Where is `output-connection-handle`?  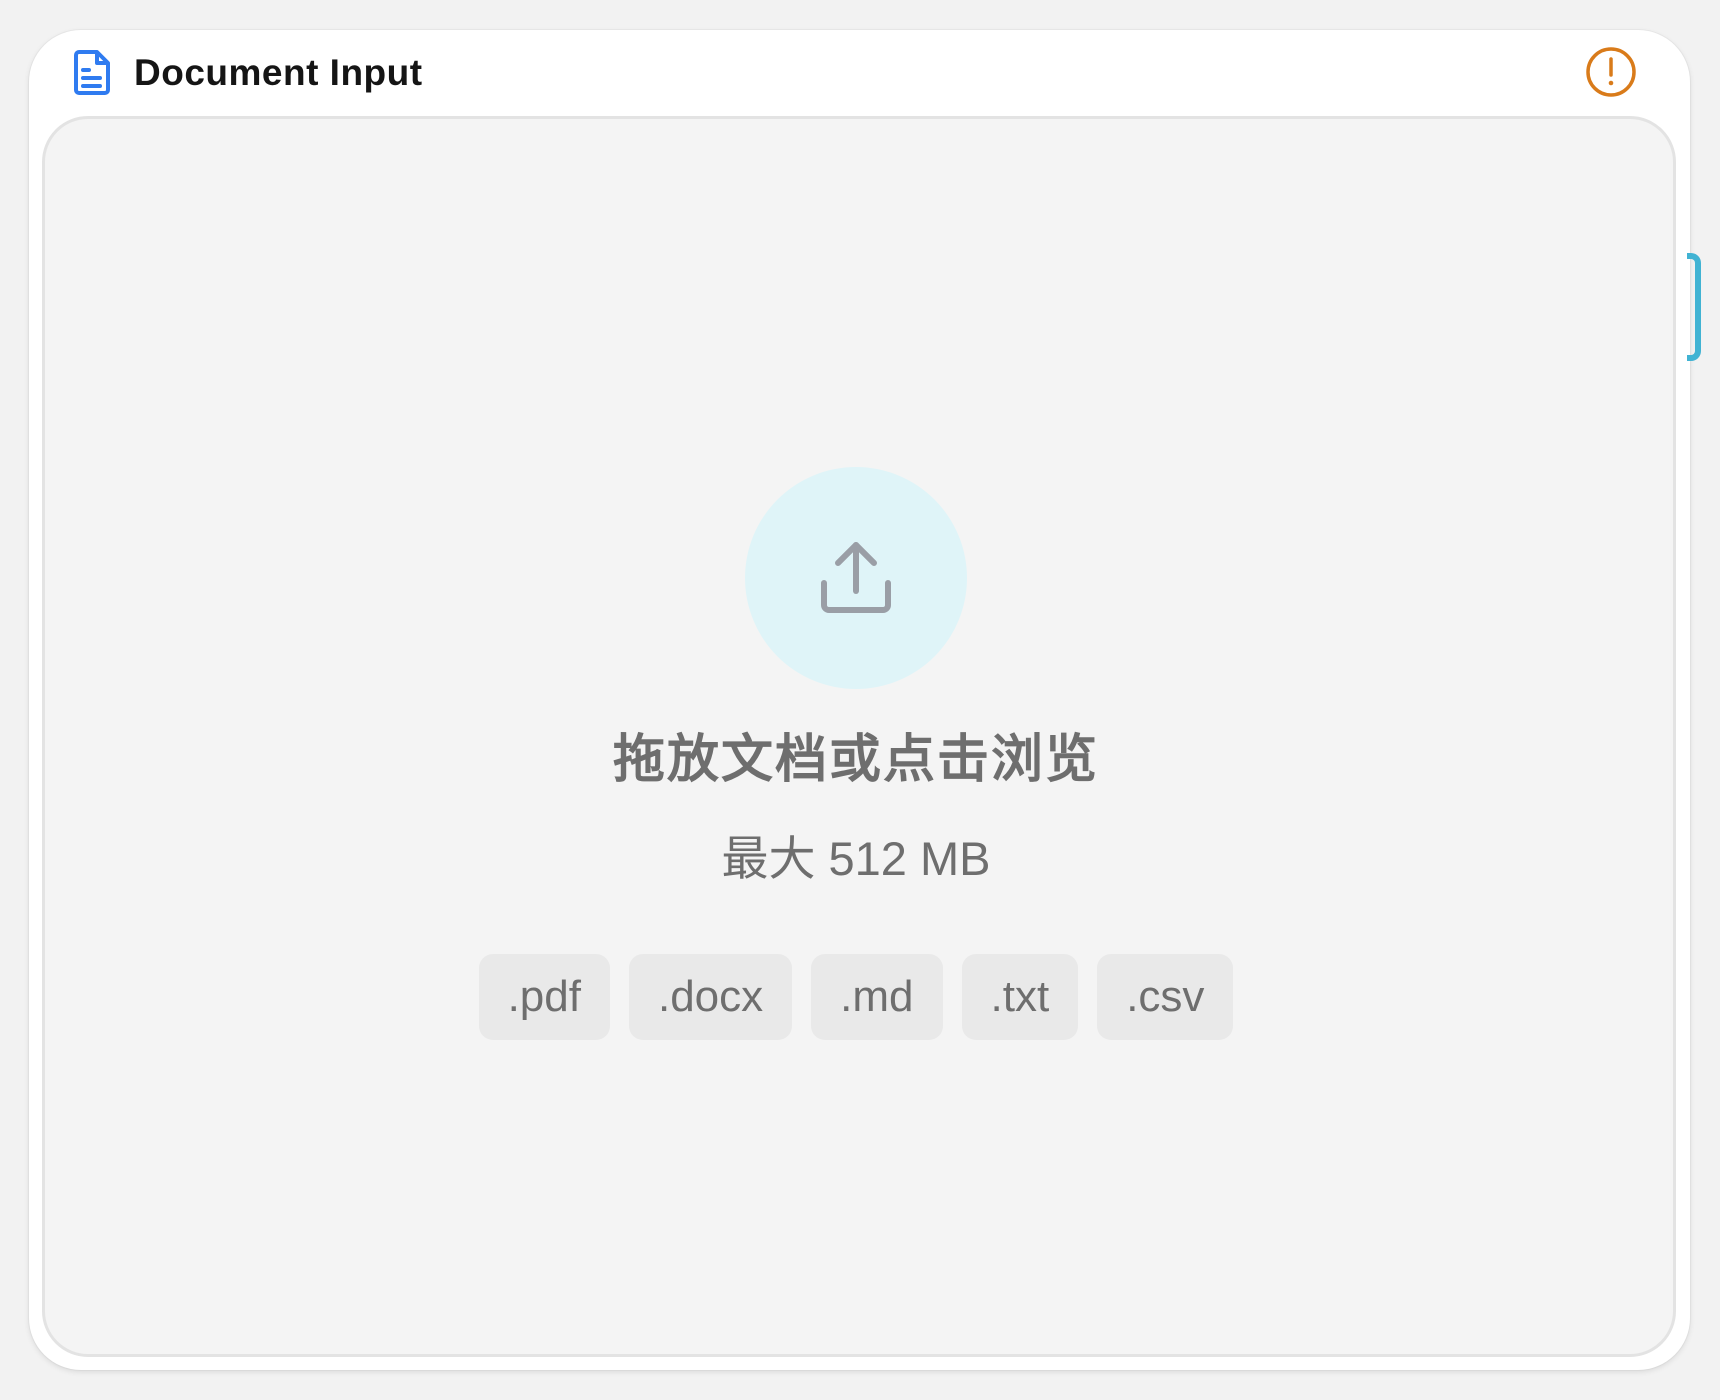
output-connection-handle is located at coordinates (1694, 307).